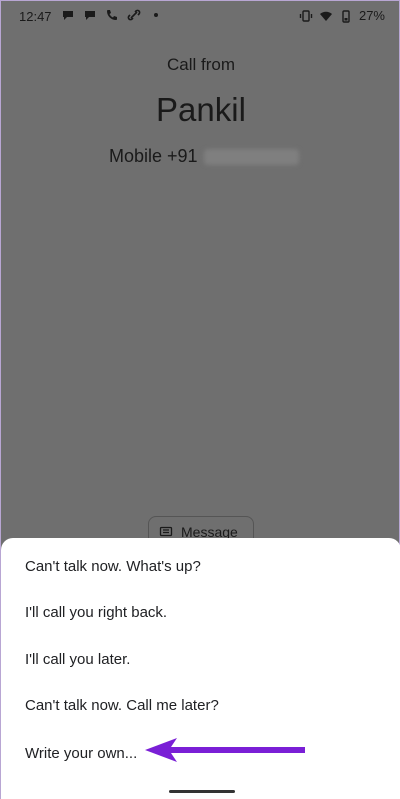  I want to click on status-bar: 12:47 27%, so click(200, 17).